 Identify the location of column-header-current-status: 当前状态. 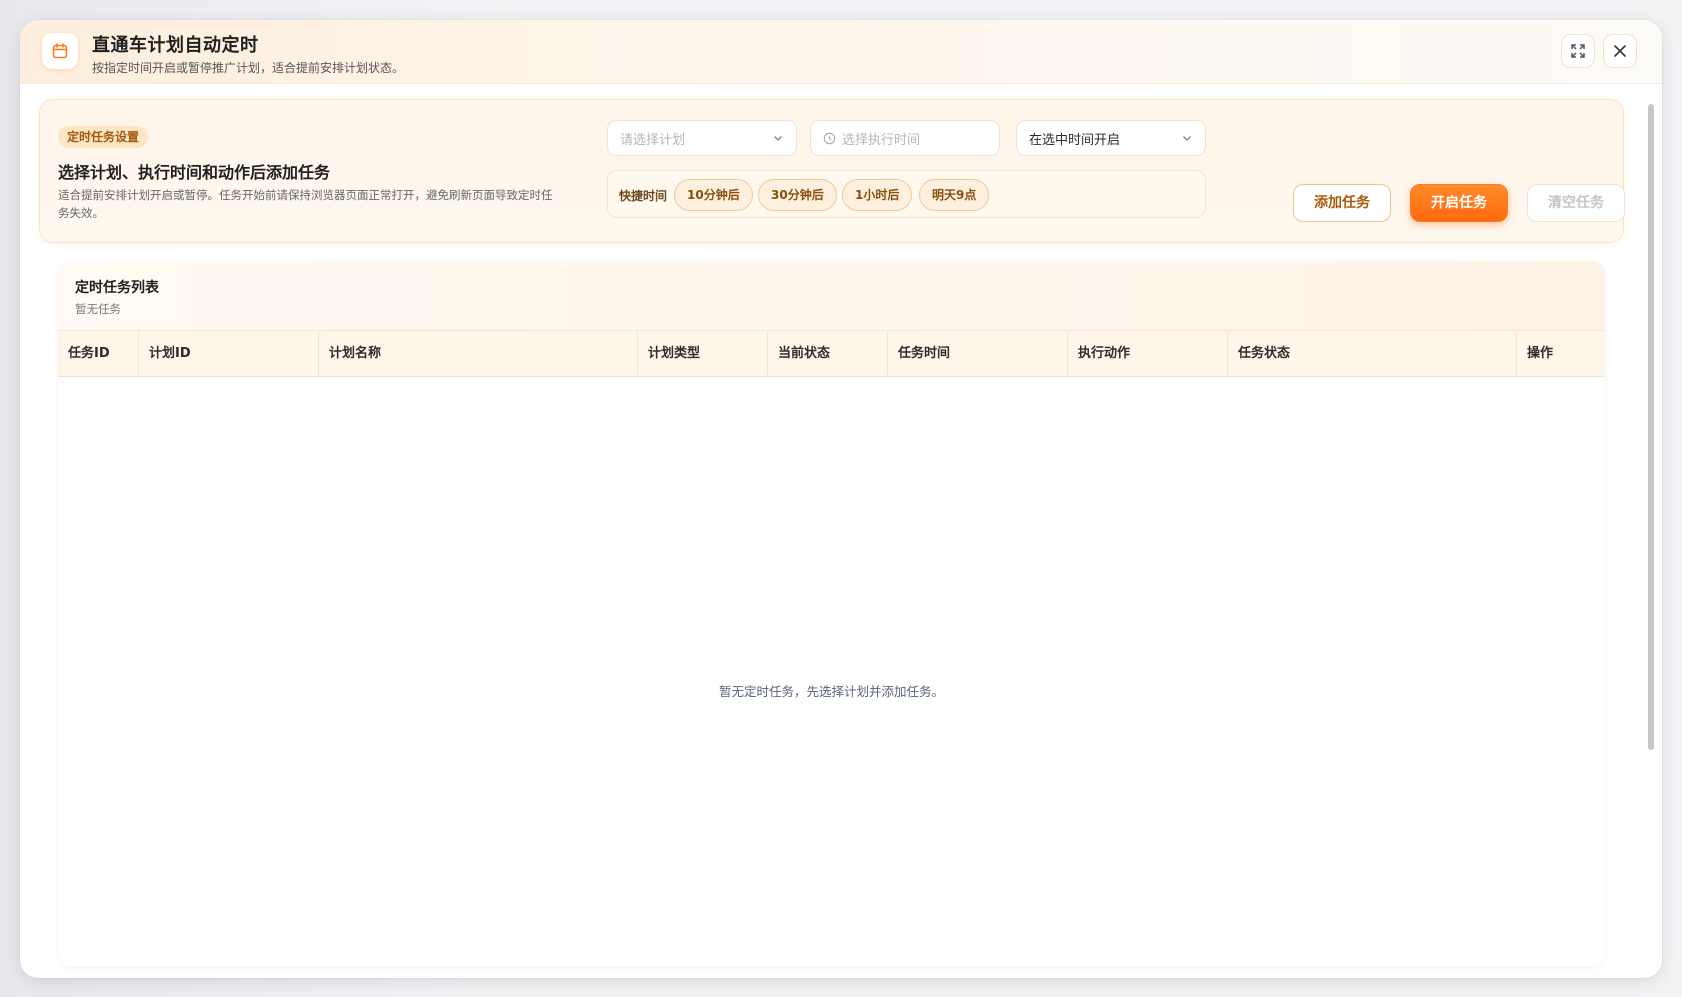
(827, 354).